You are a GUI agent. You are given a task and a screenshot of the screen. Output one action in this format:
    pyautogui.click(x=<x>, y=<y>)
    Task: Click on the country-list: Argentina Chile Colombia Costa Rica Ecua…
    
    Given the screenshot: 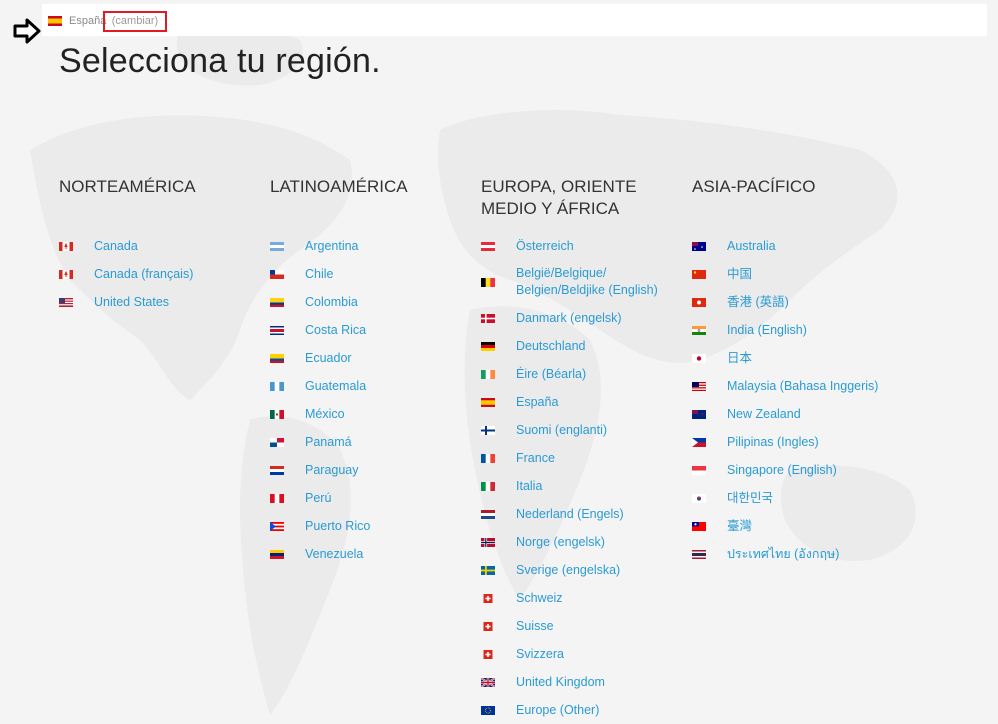 What is the action you would take?
    pyautogui.click(x=370, y=400)
    